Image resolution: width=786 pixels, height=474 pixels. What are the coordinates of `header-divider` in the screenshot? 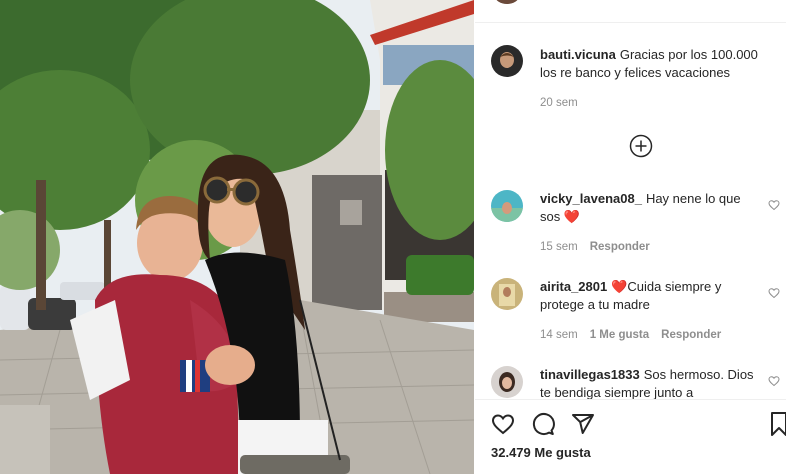 It's located at (630, 22).